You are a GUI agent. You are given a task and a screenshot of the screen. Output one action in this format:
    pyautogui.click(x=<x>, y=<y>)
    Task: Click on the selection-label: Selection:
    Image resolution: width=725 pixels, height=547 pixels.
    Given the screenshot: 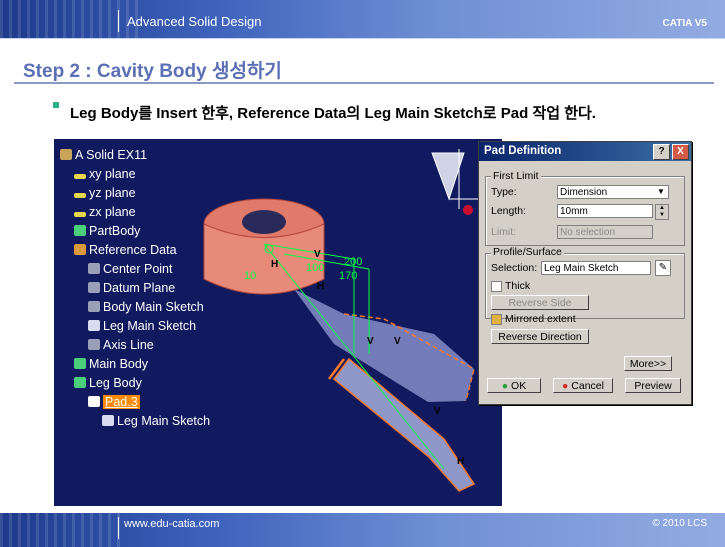 What is the action you would take?
    pyautogui.click(x=514, y=268)
    